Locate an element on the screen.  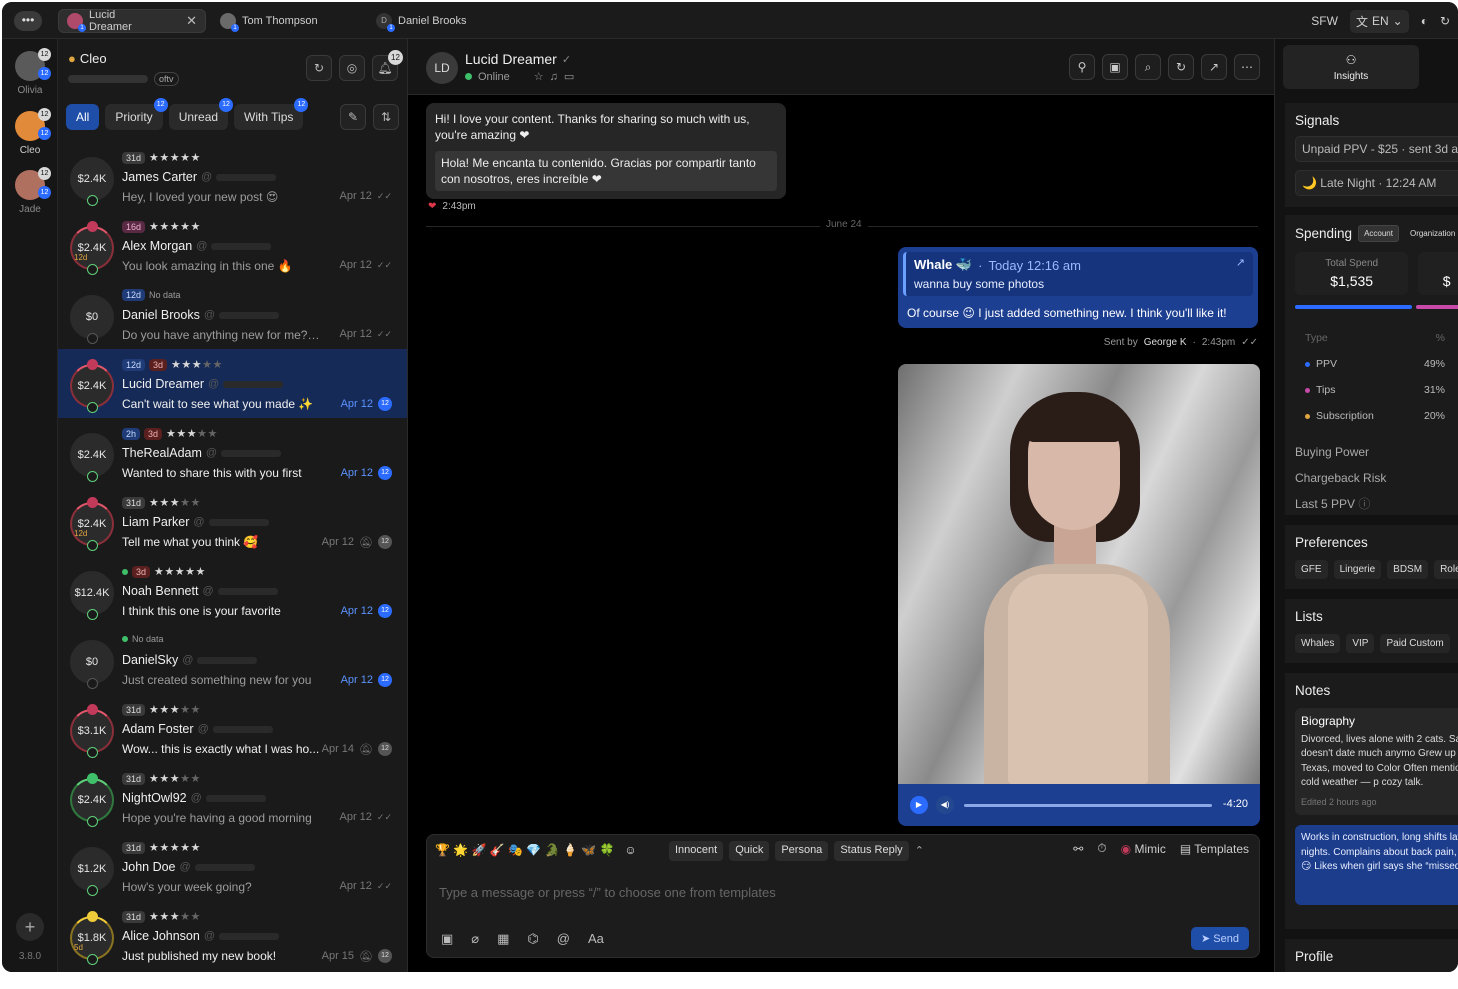
pref-tag: Lingerie is located at coordinates (1357, 569).